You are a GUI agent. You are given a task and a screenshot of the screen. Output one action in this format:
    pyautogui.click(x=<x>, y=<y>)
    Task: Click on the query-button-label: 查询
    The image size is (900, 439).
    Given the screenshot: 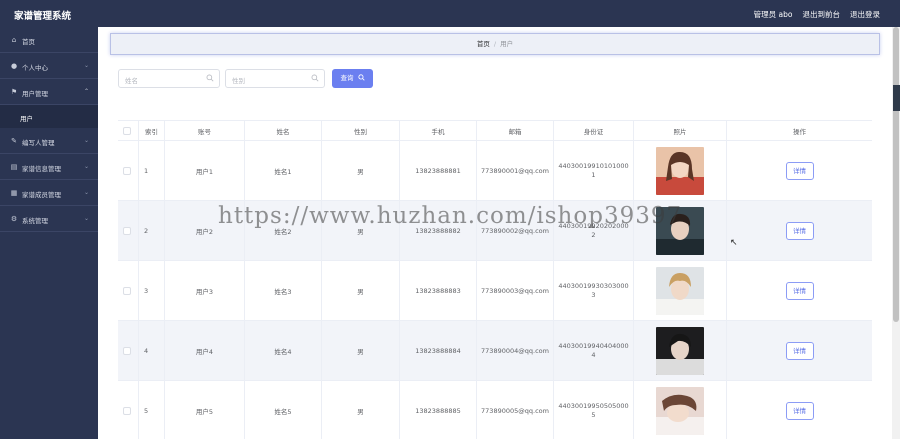 What is the action you would take?
    pyautogui.click(x=347, y=78)
    